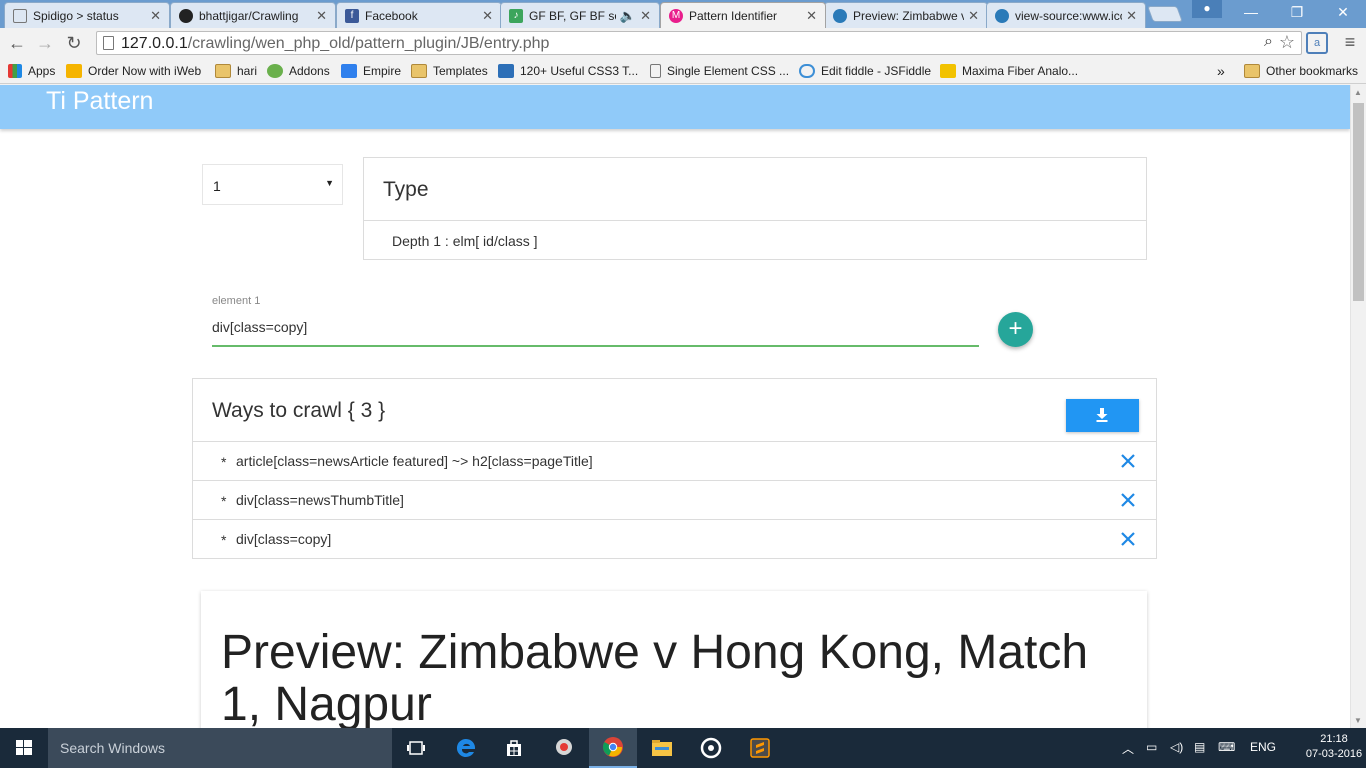  I want to click on bookmark-templates: Templates, so click(449, 71).